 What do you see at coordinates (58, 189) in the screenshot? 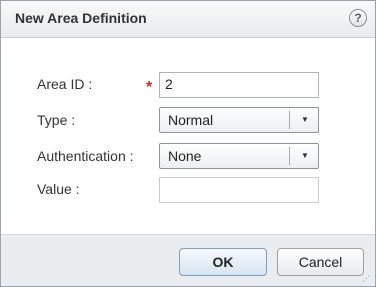
I see `value-label: Value :` at bounding box center [58, 189].